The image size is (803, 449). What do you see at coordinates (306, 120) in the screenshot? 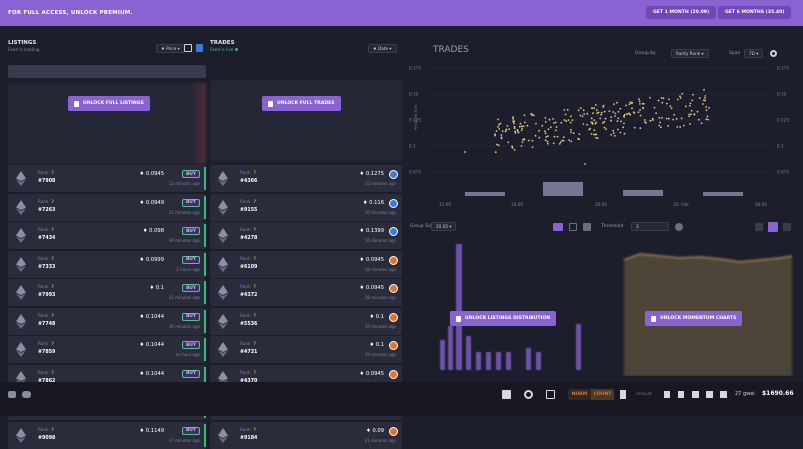
I see `list-item` at bounding box center [306, 120].